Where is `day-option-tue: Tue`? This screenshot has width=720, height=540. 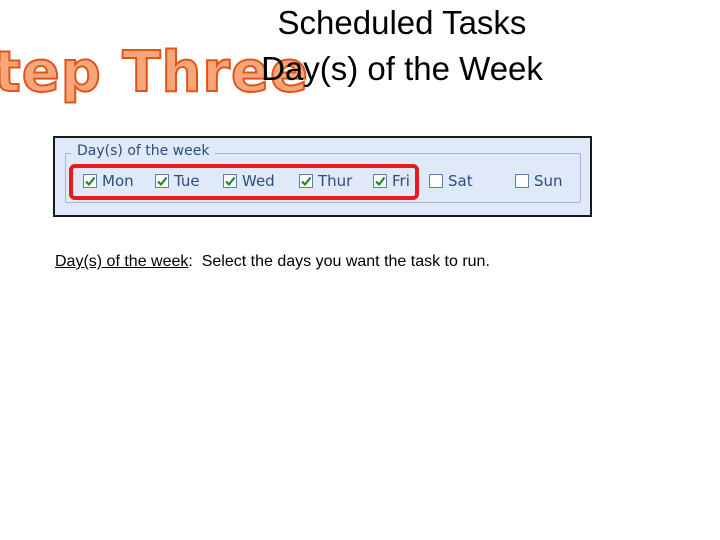 day-option-tue: Tue is located at coordinates (177, 181).